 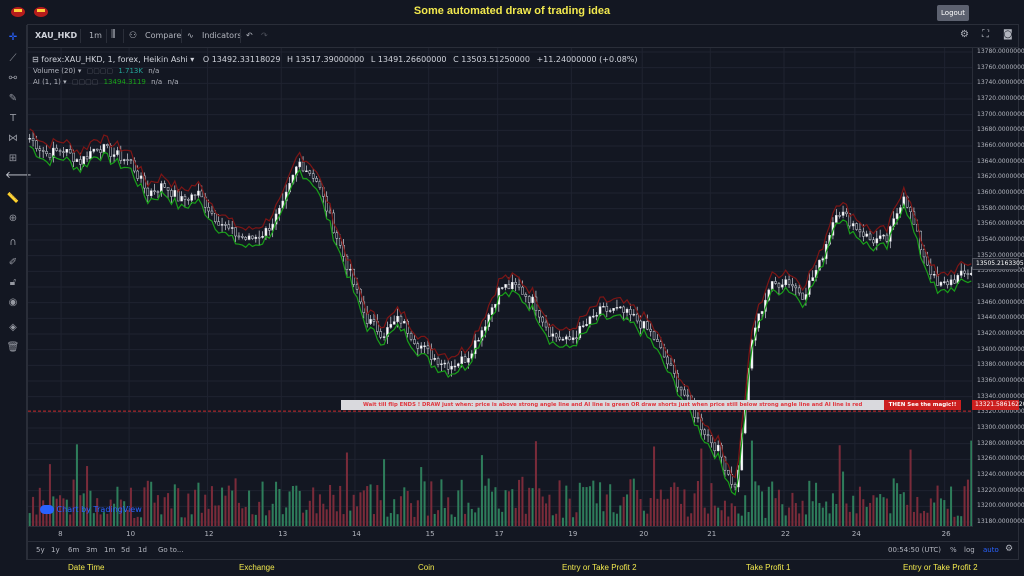 What do you see at coordinates (113, 34) in the screenshot?
I see `candle-style-icon: ⫼` at bounding box center [113, 34].